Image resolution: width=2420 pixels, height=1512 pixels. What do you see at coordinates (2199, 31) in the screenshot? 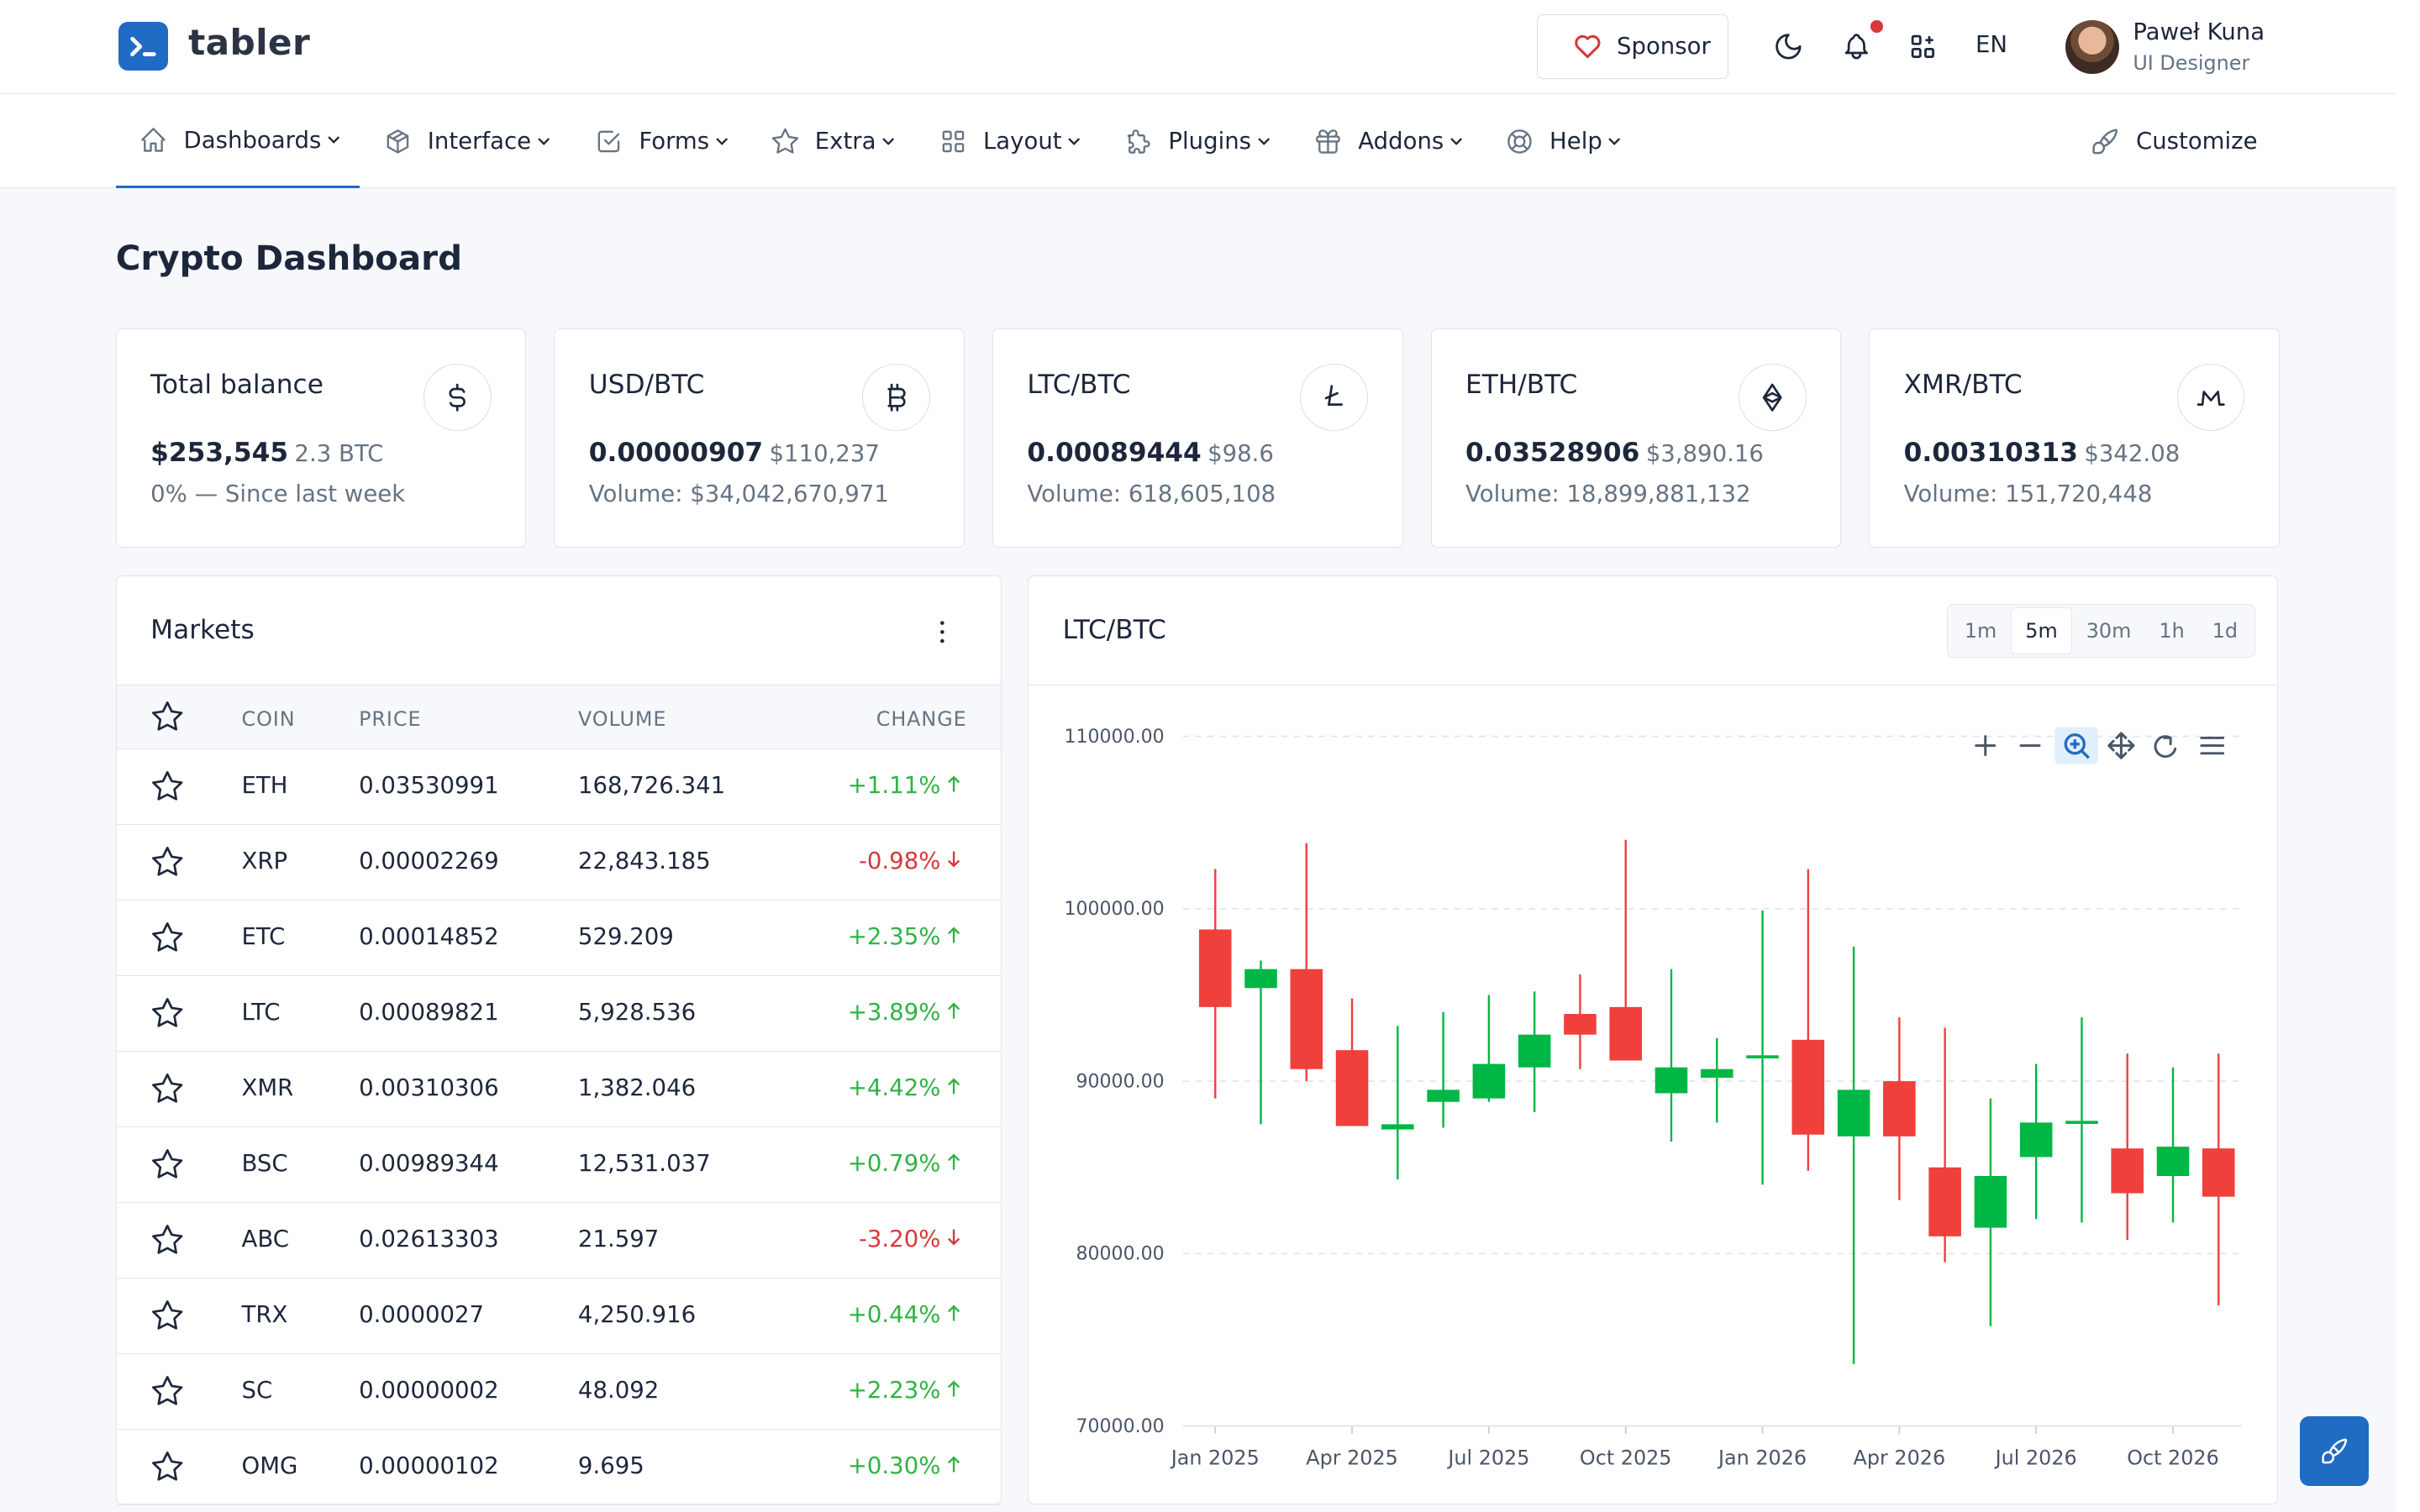
I see `user-name: Paweł Kuna` at bounding box center [2199, 31].